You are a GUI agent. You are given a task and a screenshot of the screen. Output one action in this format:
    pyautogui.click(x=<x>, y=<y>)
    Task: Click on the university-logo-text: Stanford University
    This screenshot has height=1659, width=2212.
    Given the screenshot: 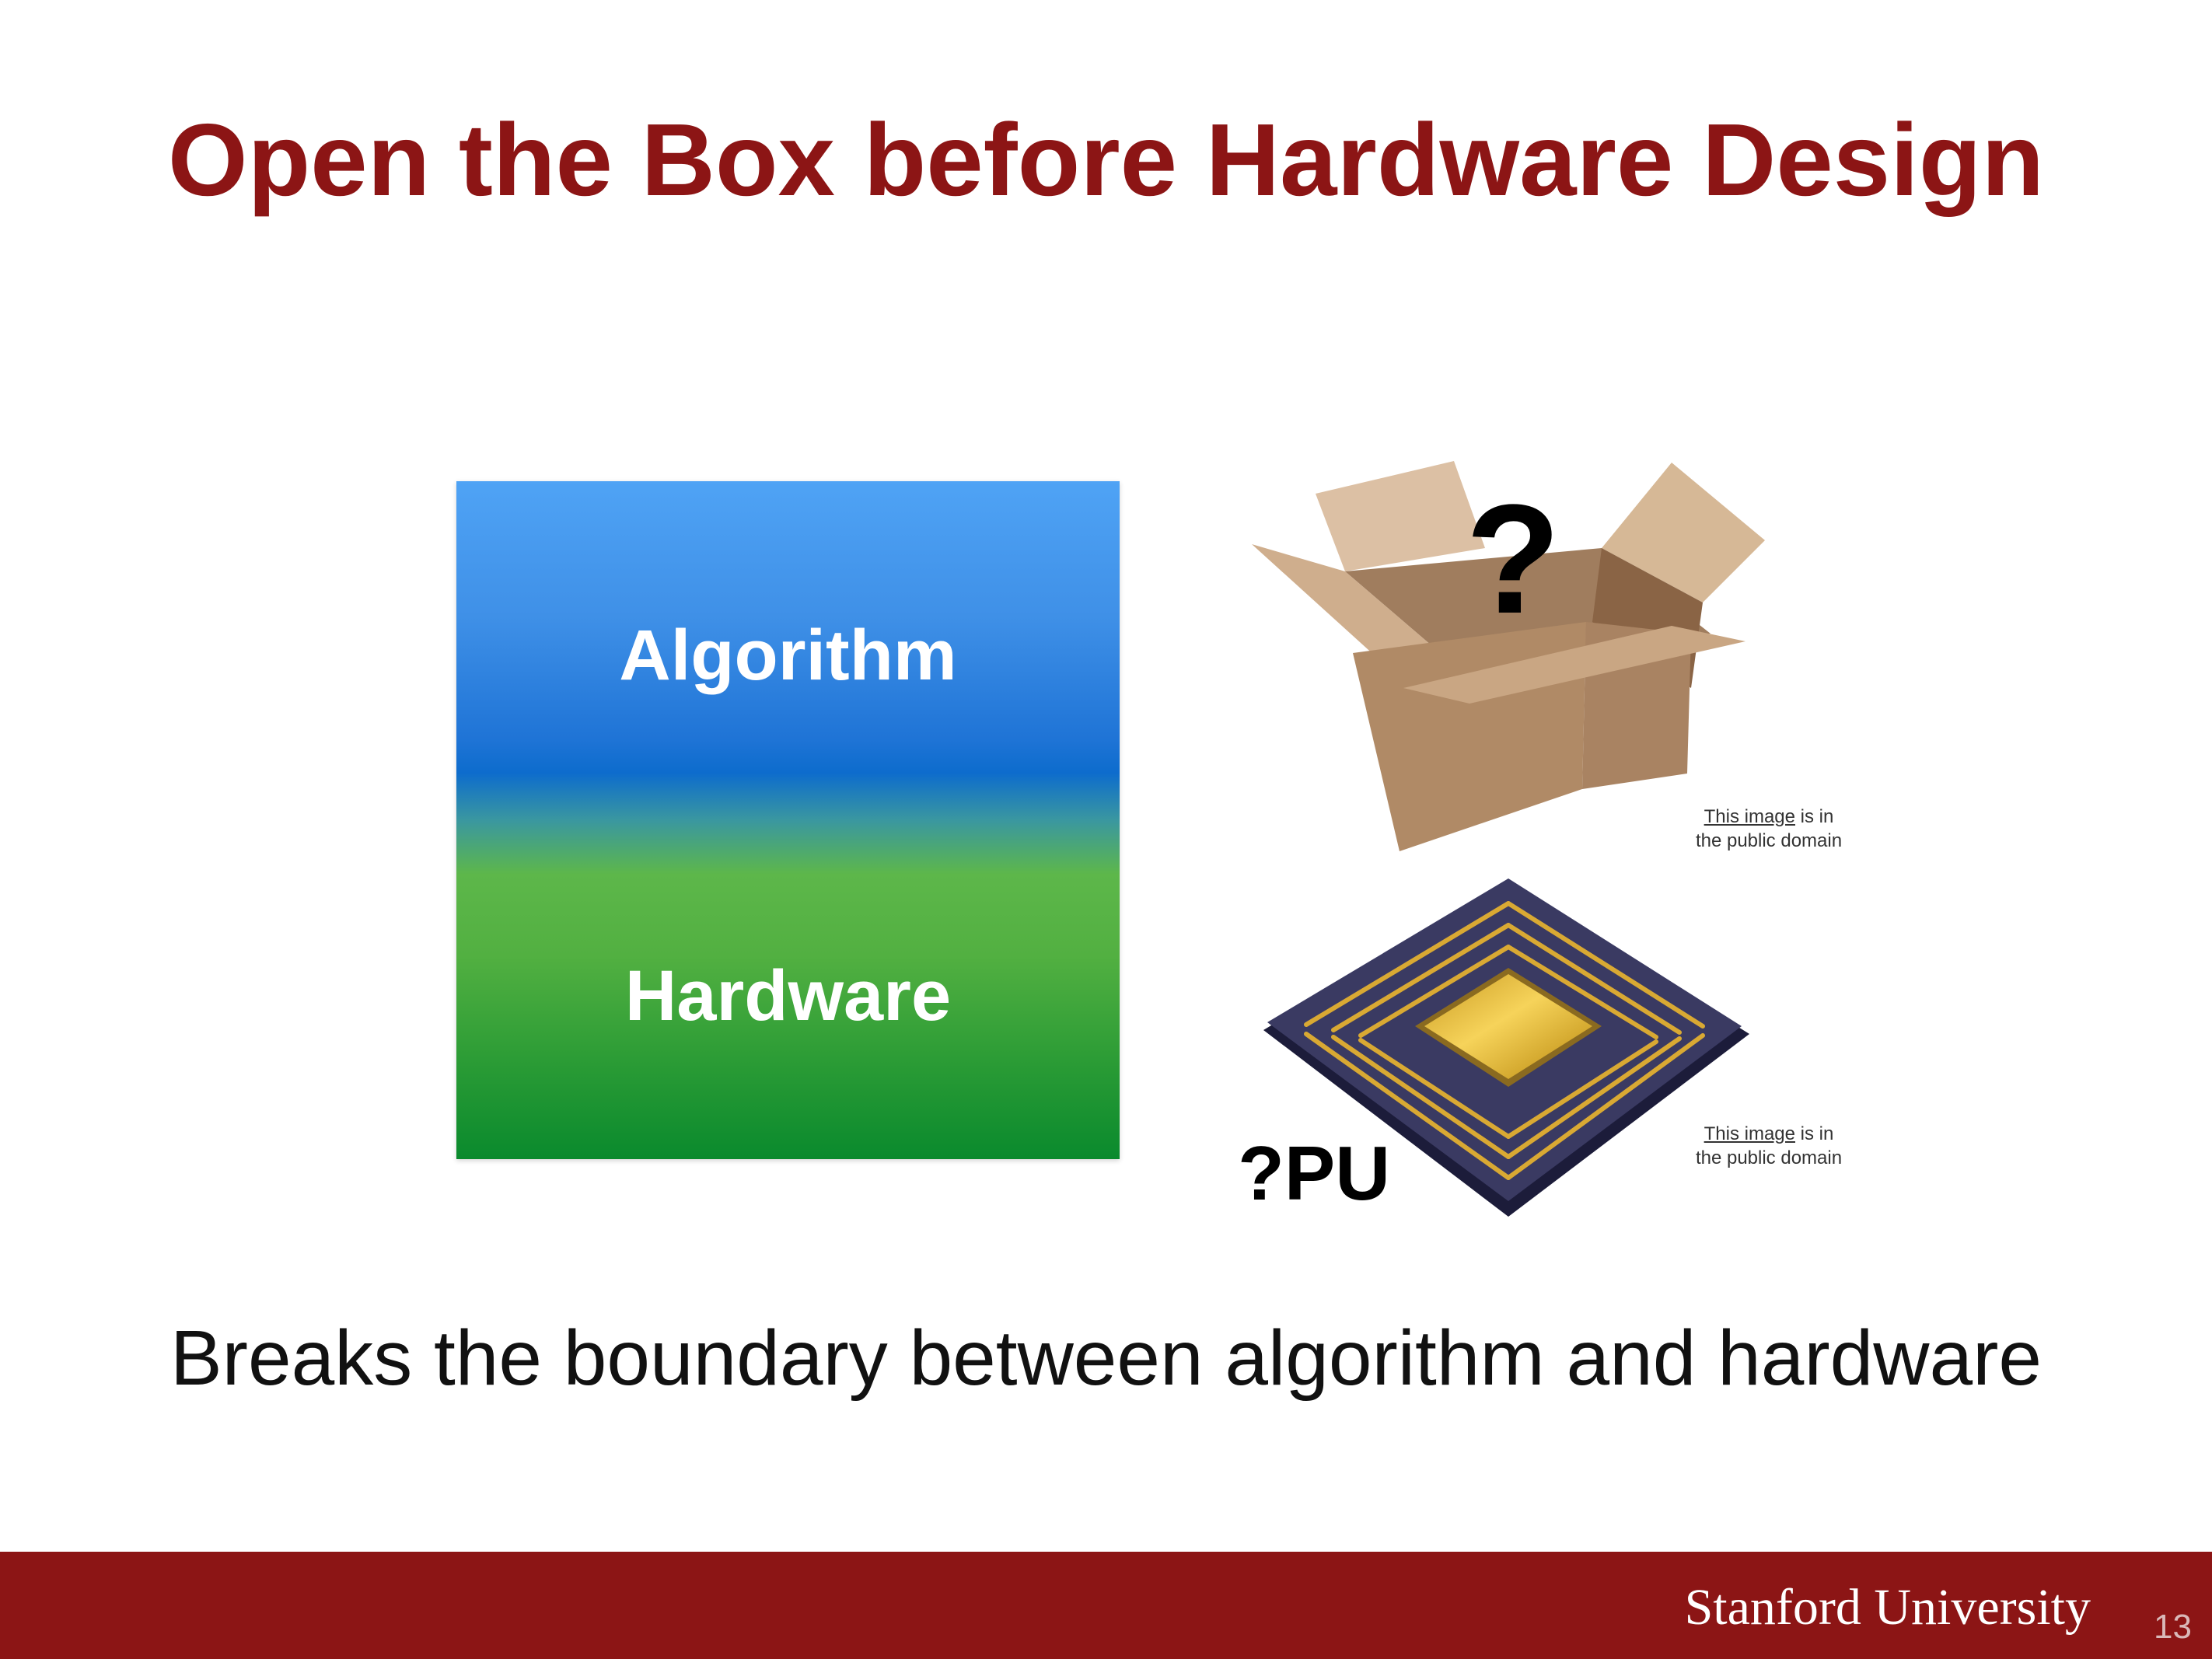 What is the action you would take?
    pyautogui.click(x=1887, y=1607)
    